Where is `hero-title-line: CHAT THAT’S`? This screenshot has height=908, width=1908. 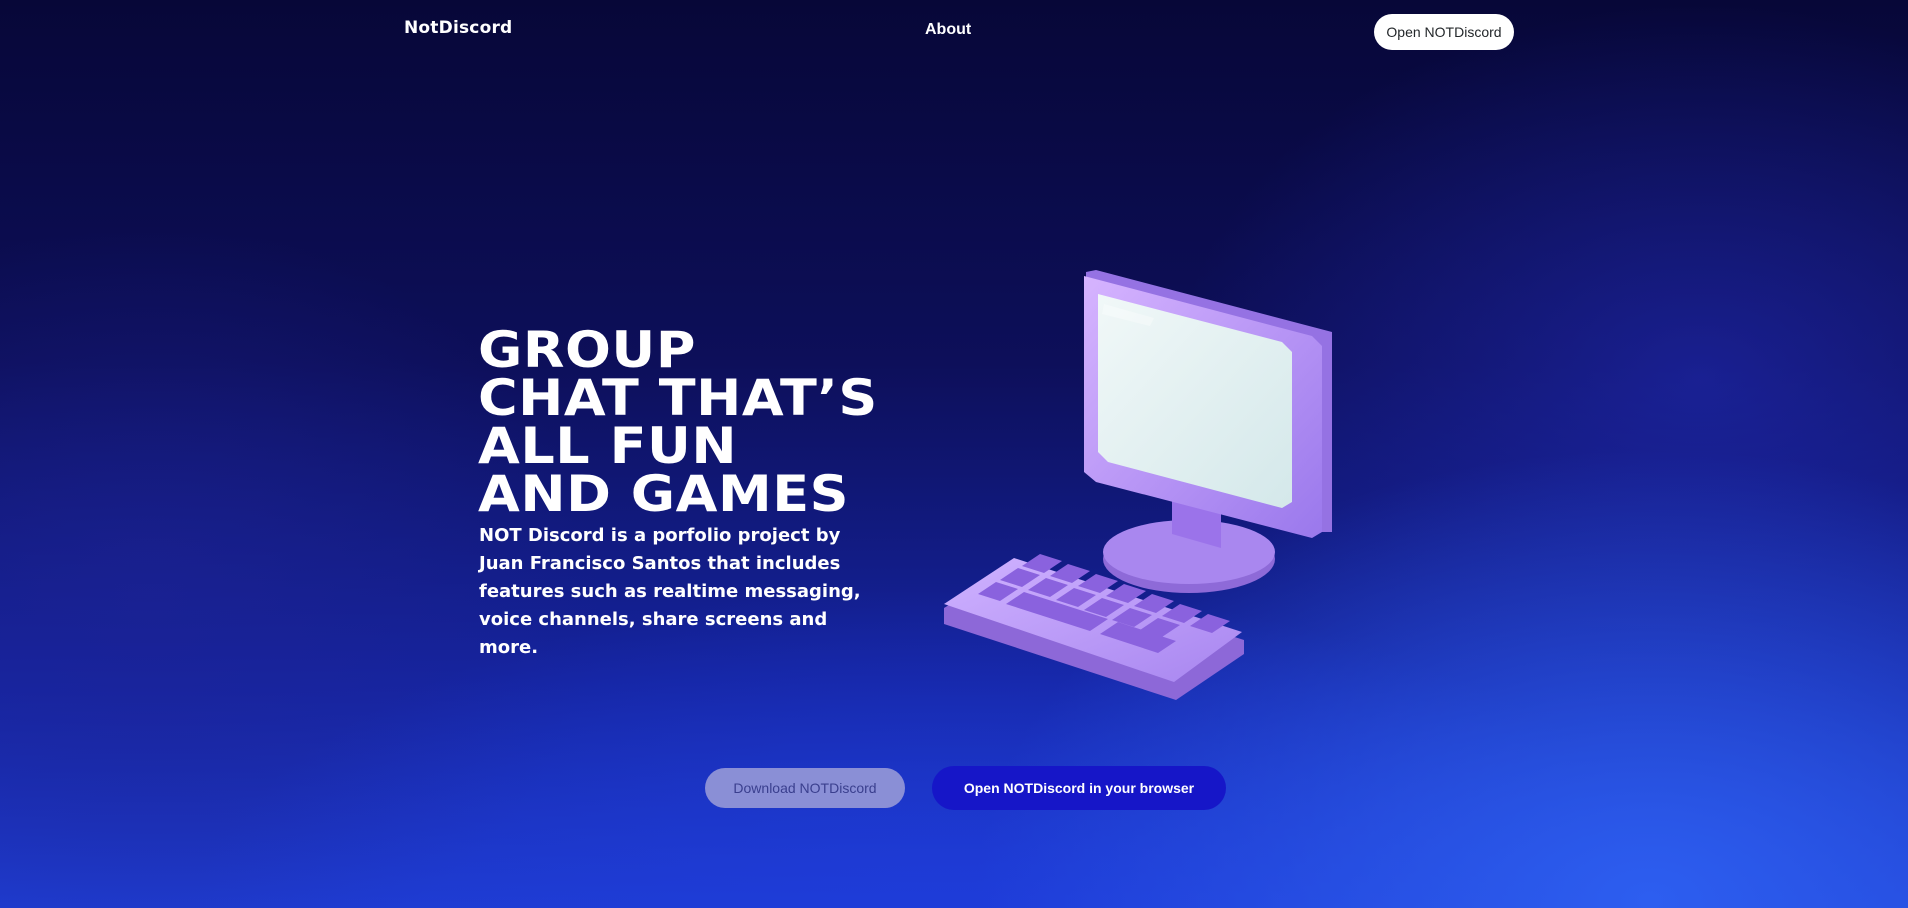 hero-title-line: CHAT THAT’S is located at coordinates (678, 398).